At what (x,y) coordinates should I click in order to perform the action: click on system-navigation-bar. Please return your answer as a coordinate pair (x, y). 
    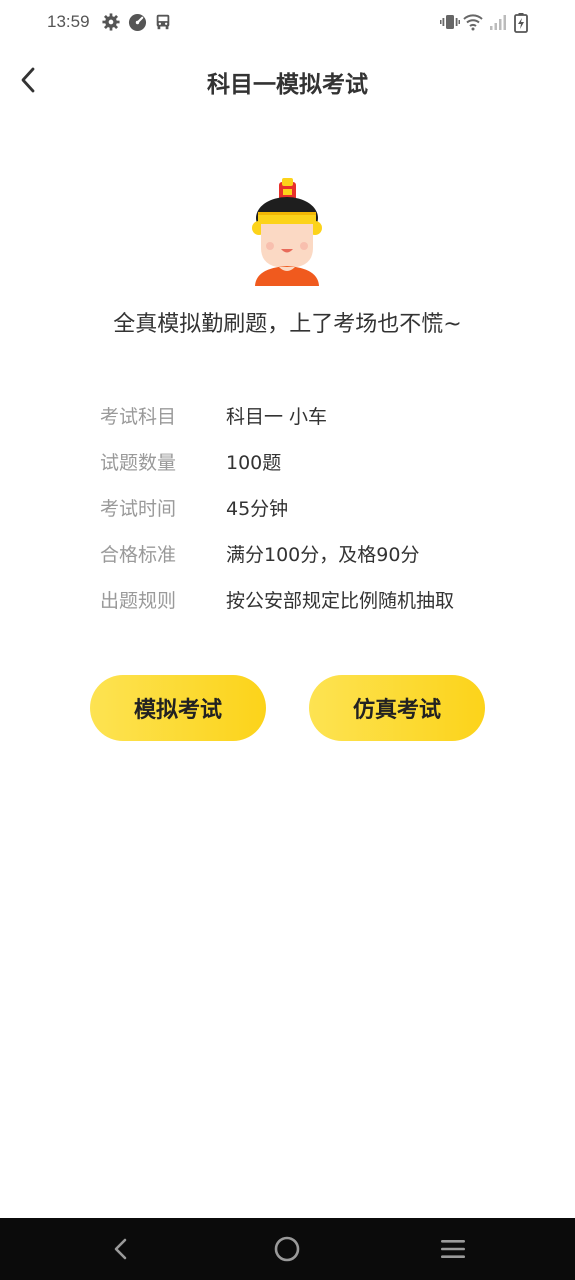
    Looking at the image, I should click on (287, 1249).